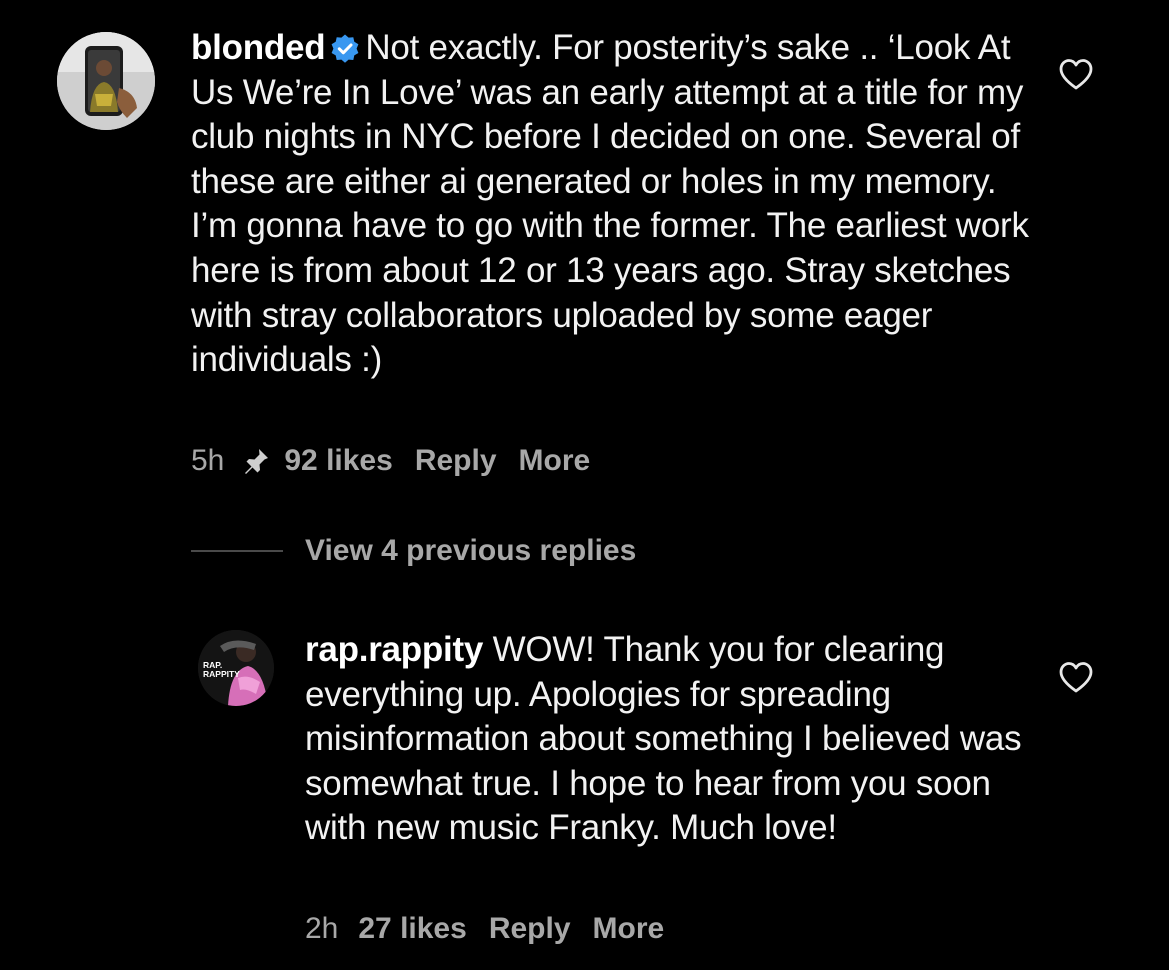  What do you see at coordinates (322, 928) in the screenshot?
I see `reply-time: 2h` at bounding box center [322, 928].